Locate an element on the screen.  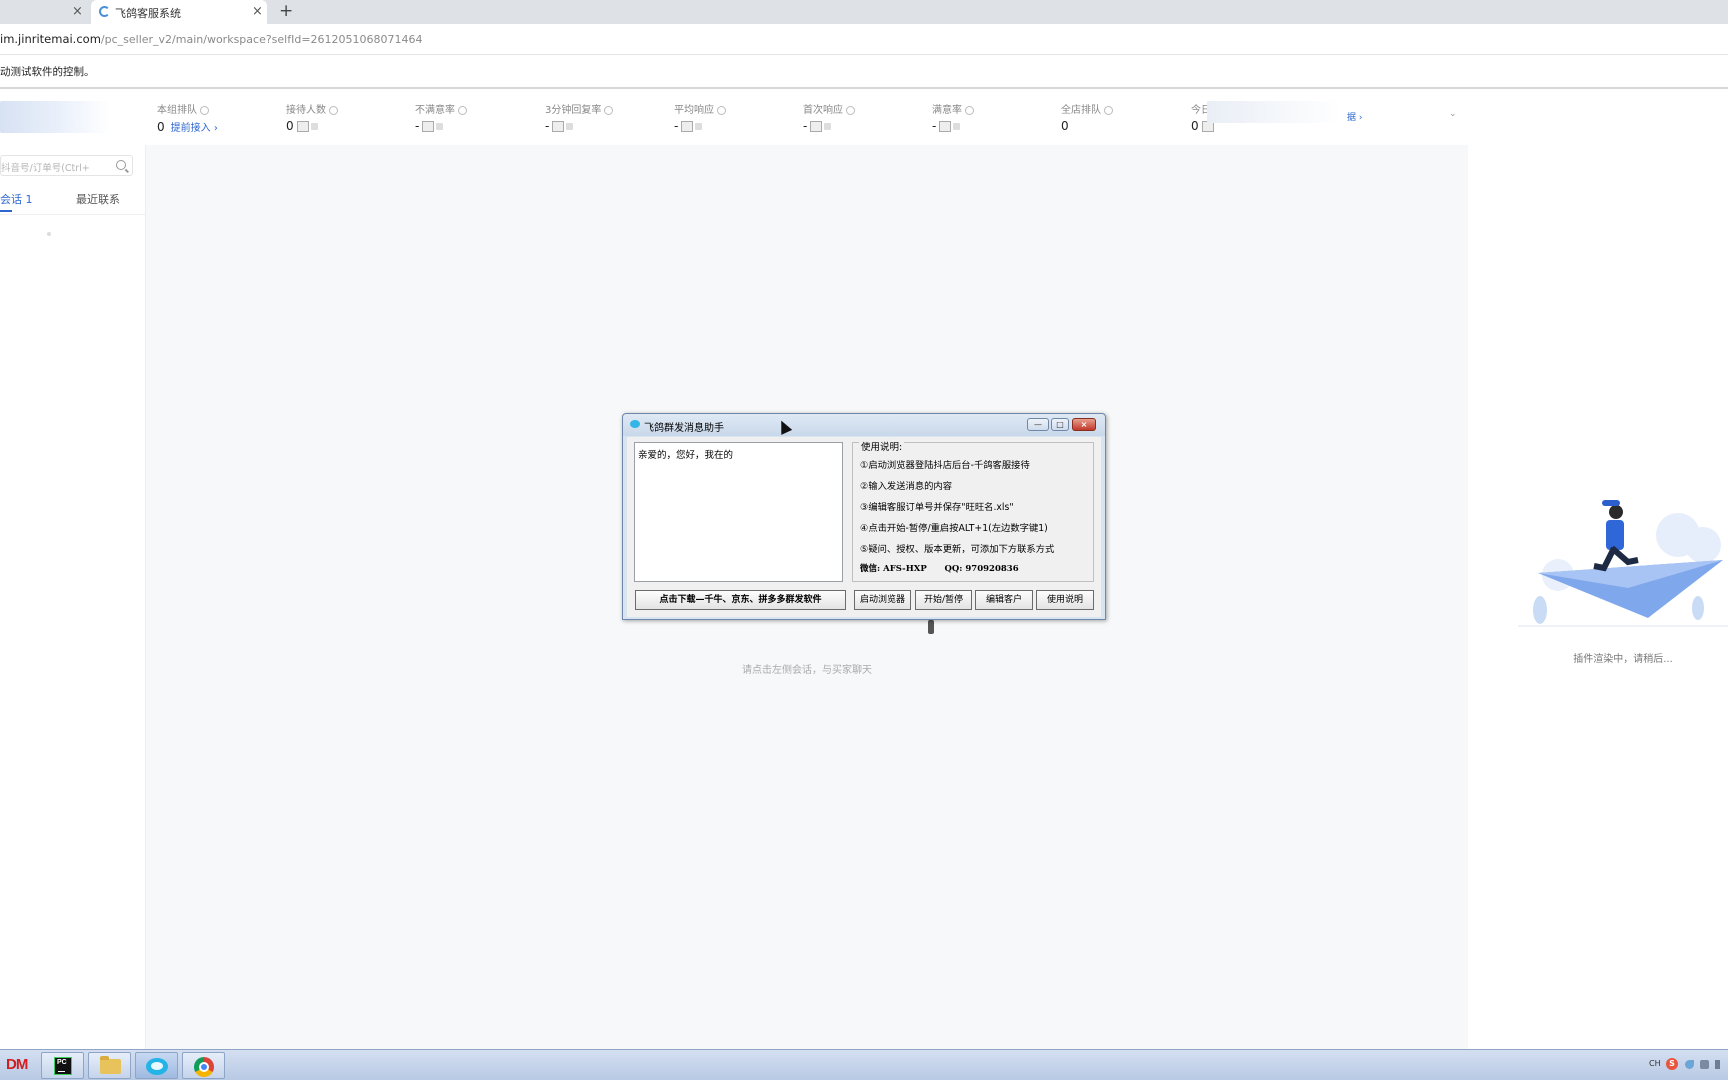
instruction-line: ②输入发送消息的内容 is located at coordinates (906, 486).